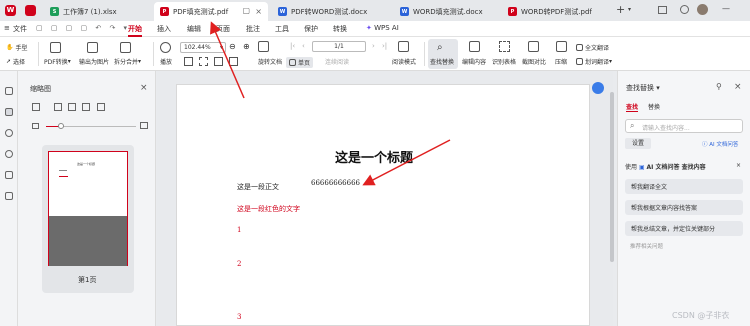  Describe the element at coordinates (227, 60) in the screenshot. I see `arrow-to-tab` at that location.